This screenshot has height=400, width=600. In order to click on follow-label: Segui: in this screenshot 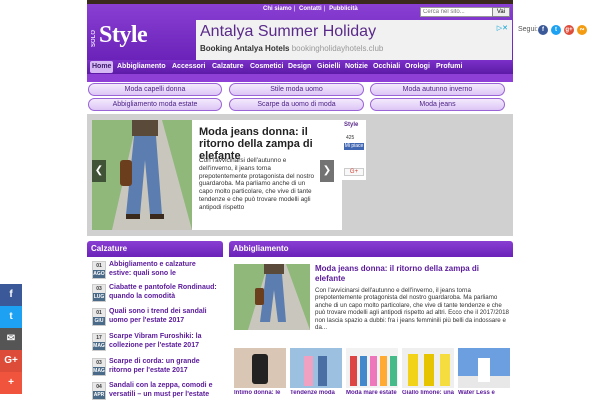, I will do `click(528, 29)`.